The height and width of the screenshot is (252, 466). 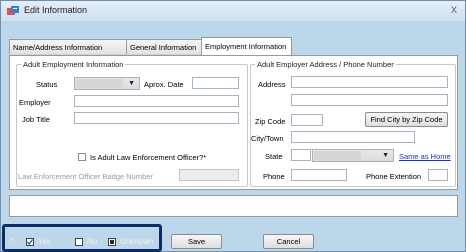 I want to click on zip-code-label: Zip Code, so click(x=270, y=121).